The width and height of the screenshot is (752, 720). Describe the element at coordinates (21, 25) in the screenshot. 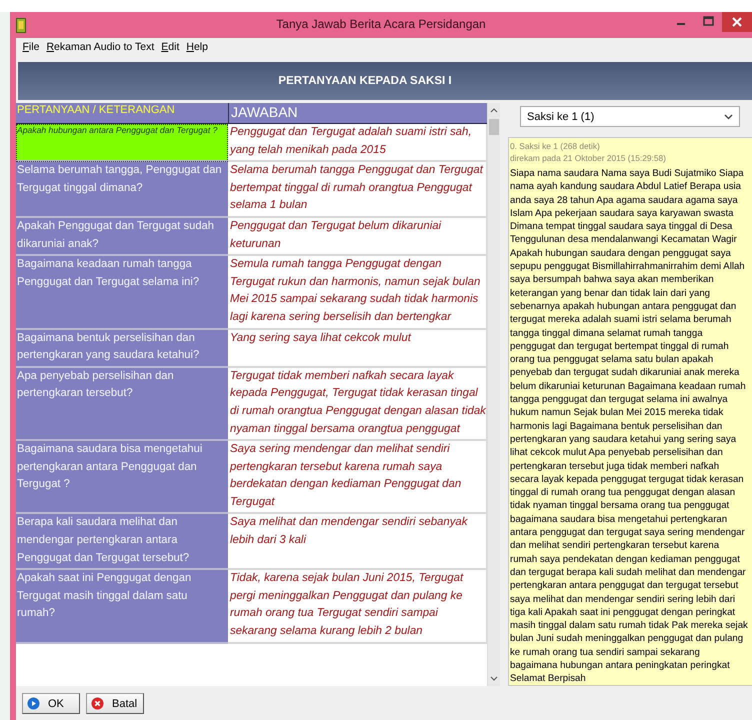

I see `app-icon` at that location.